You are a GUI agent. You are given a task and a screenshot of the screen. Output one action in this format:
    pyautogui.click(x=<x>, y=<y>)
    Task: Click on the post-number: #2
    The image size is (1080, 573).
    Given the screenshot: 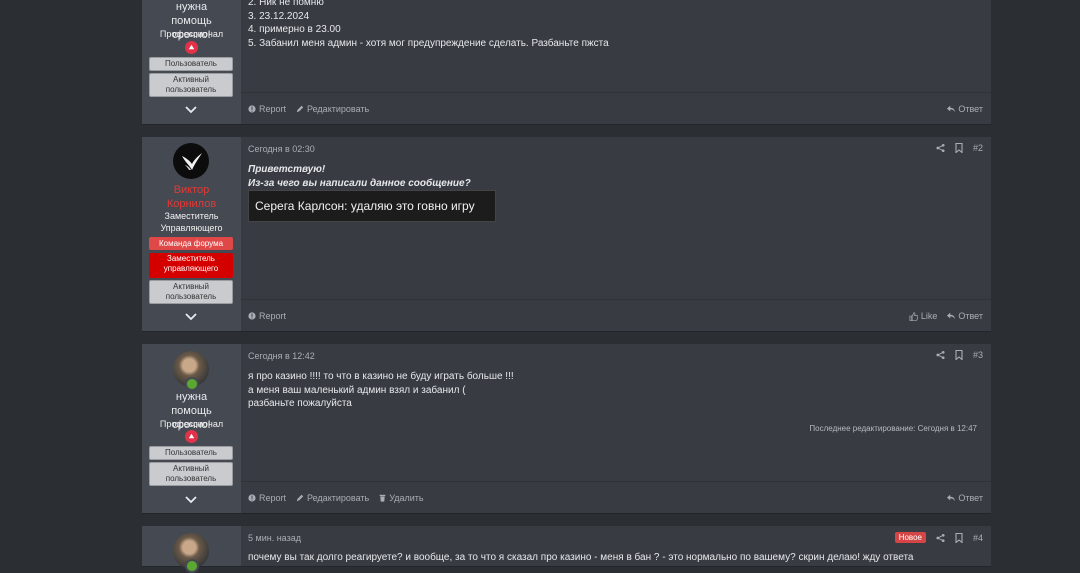 What is the action you would take?
    pyautogui.click(x=978, y=148)
    